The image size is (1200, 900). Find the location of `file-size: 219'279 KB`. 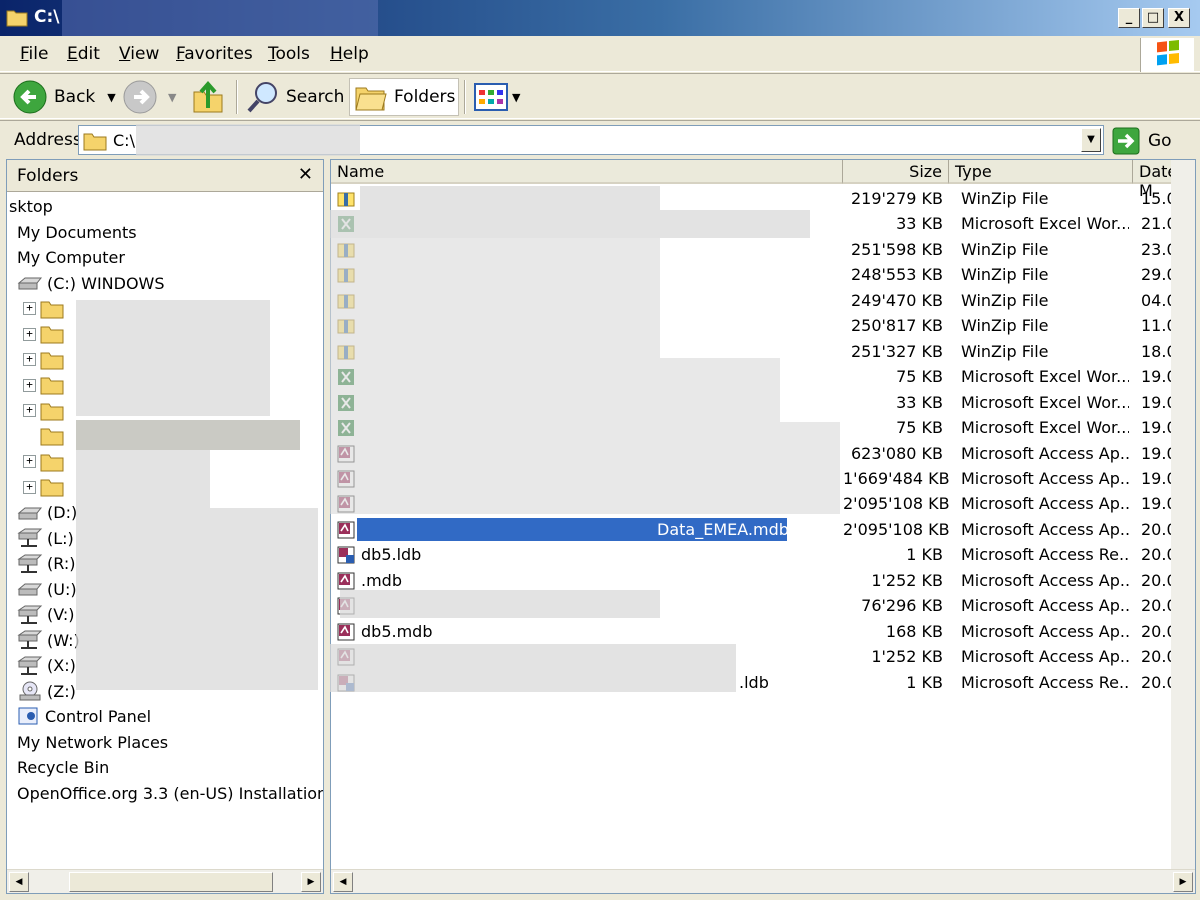

file-size: 219'279 KB is located at coordinates (896, 198).